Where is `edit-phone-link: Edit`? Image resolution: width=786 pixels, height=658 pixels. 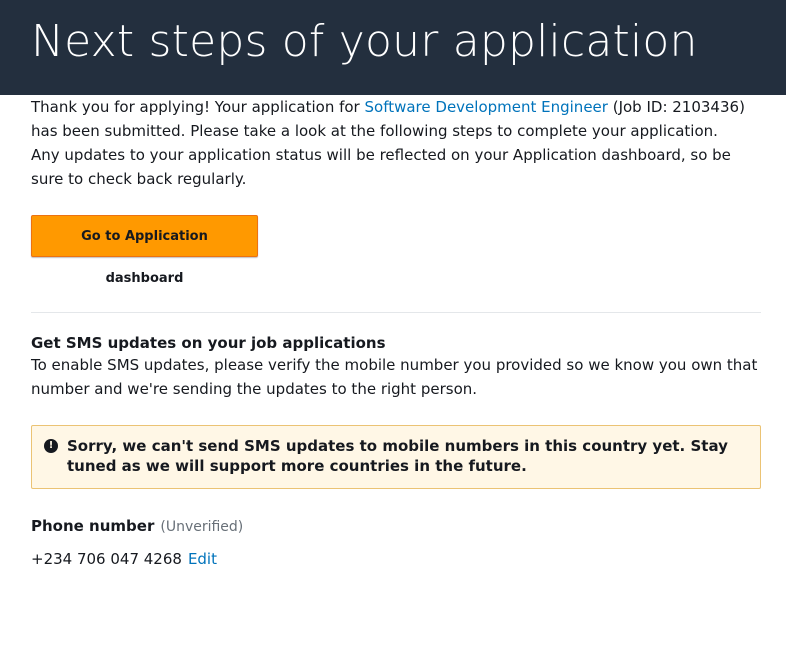
edit-phone-link: Edit is located at coordinates (202, 559).